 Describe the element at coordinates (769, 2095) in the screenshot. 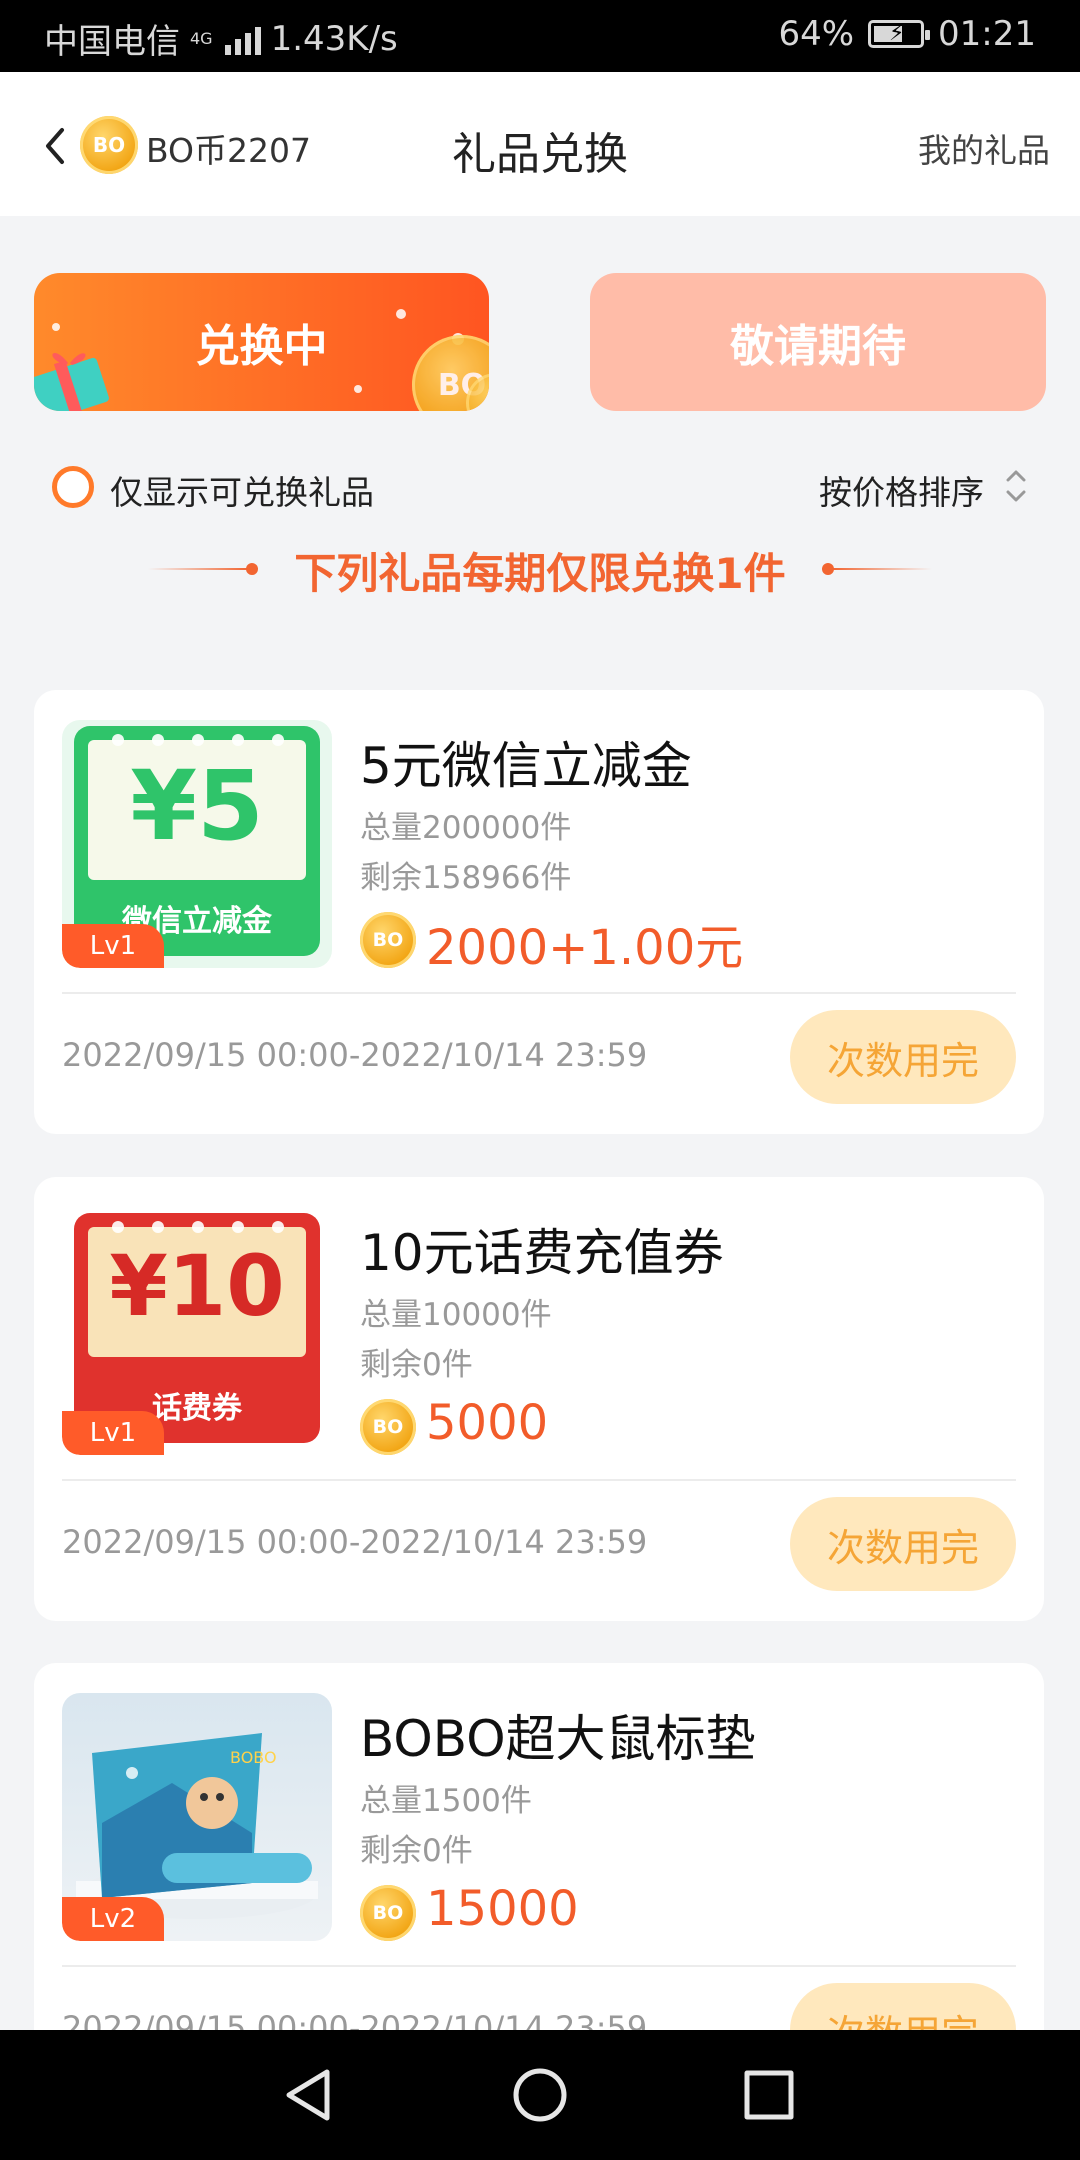

I see `nav-recents-icon` at that location.